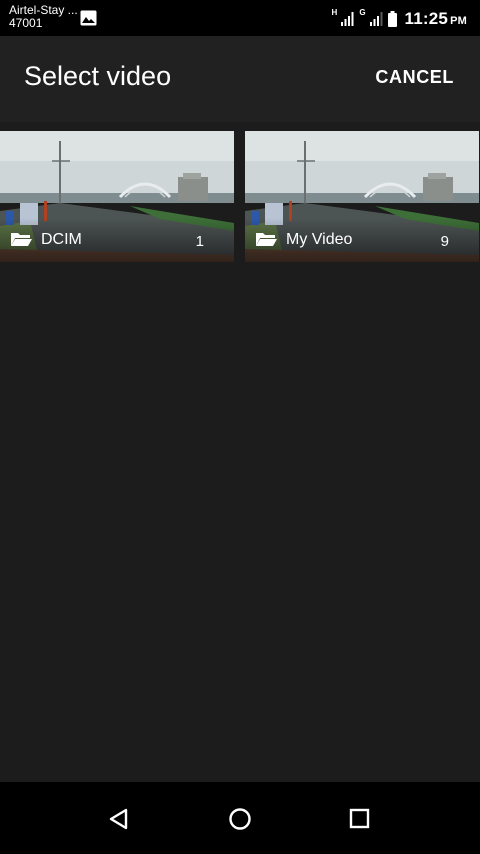  I want to click on network-type-label: H, so click(334, 12).